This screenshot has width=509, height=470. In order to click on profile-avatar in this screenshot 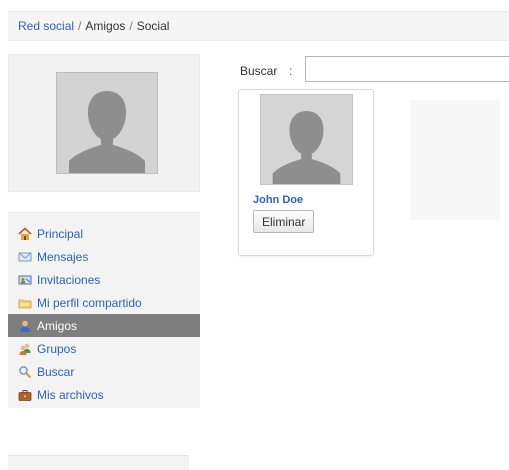, I will do `click(107, 123)`.